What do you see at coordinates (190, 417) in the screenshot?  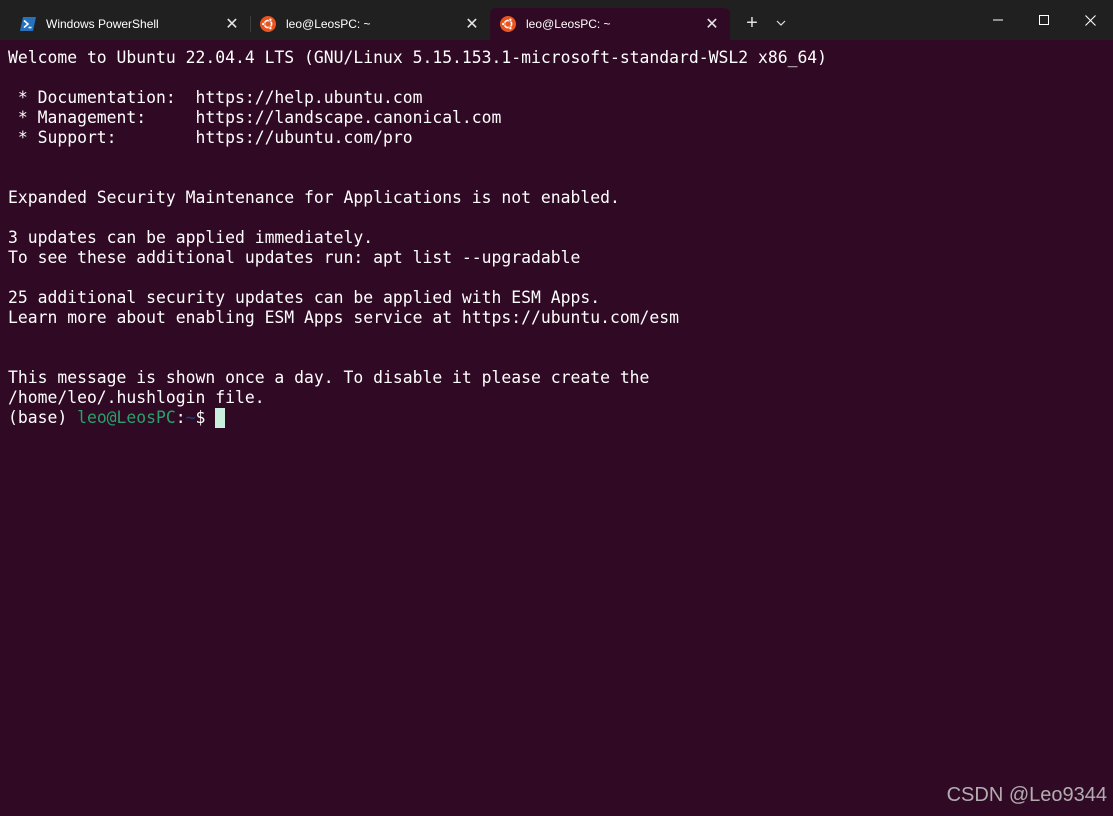 I see `prompt-path: ~` at bounding box center [190, 417].